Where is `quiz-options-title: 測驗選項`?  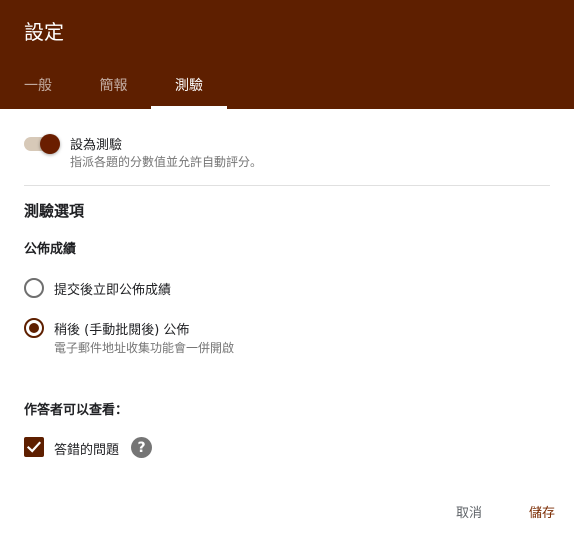
quiz-options-title: 測驗選項 is located at coordinates (54, 211).